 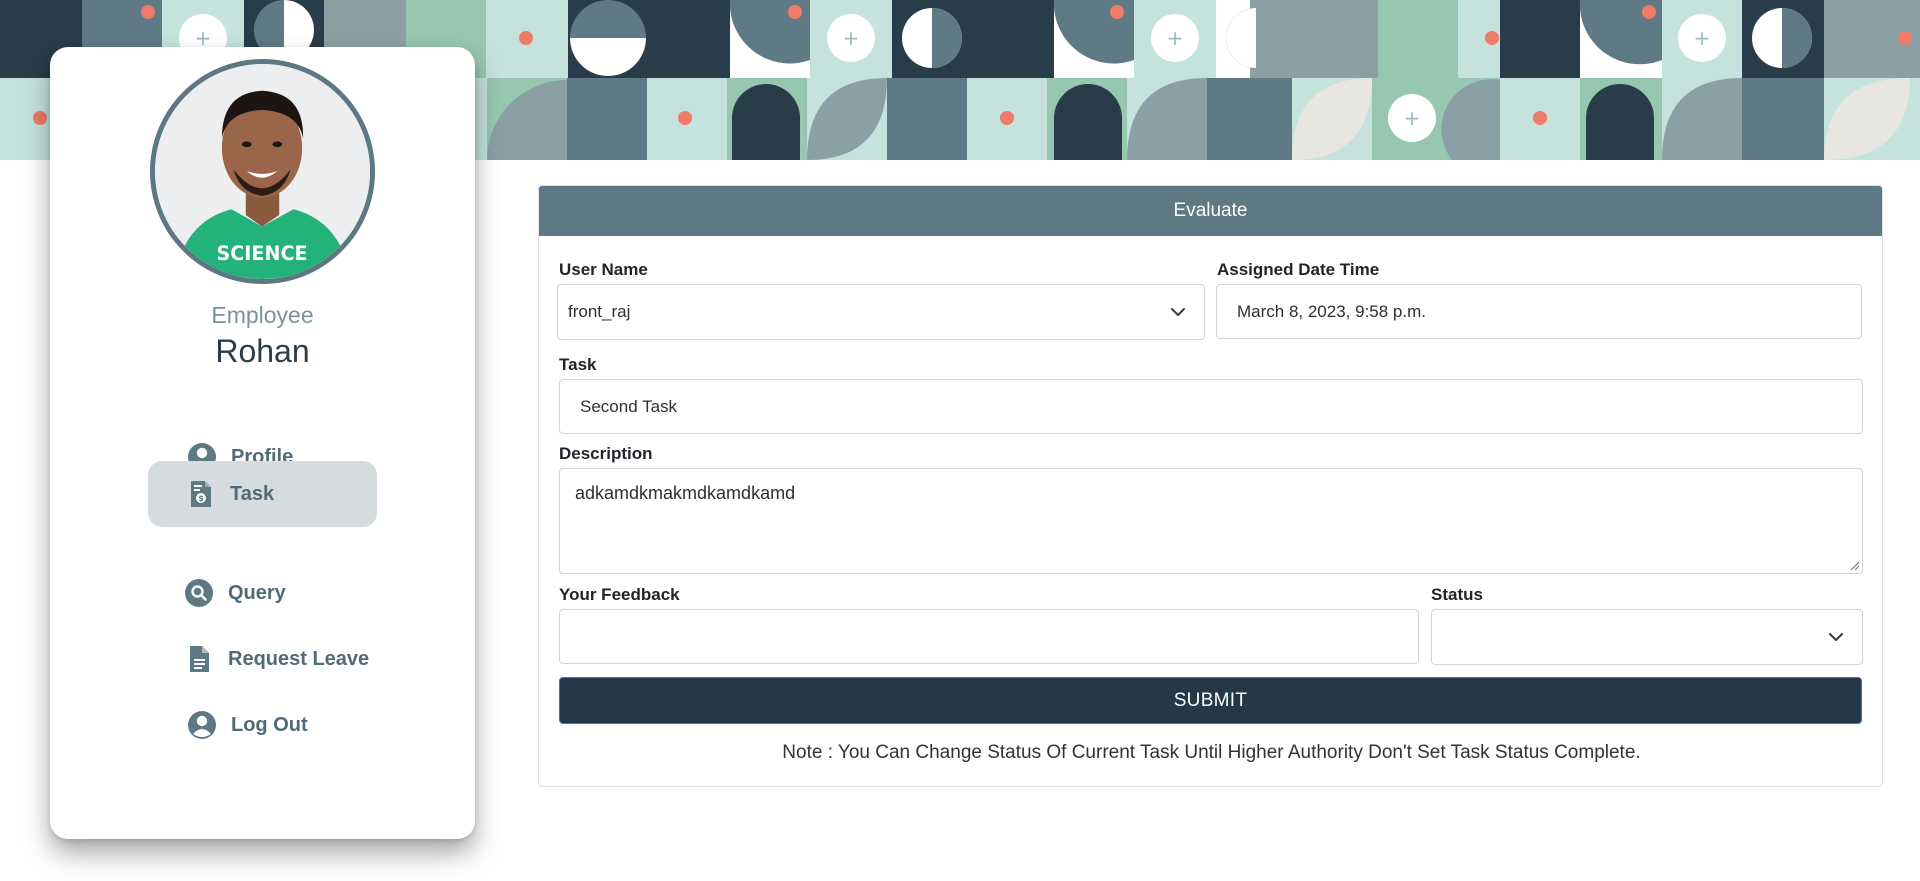 I want to click on description-label: Description, so click(x=606, y=453).